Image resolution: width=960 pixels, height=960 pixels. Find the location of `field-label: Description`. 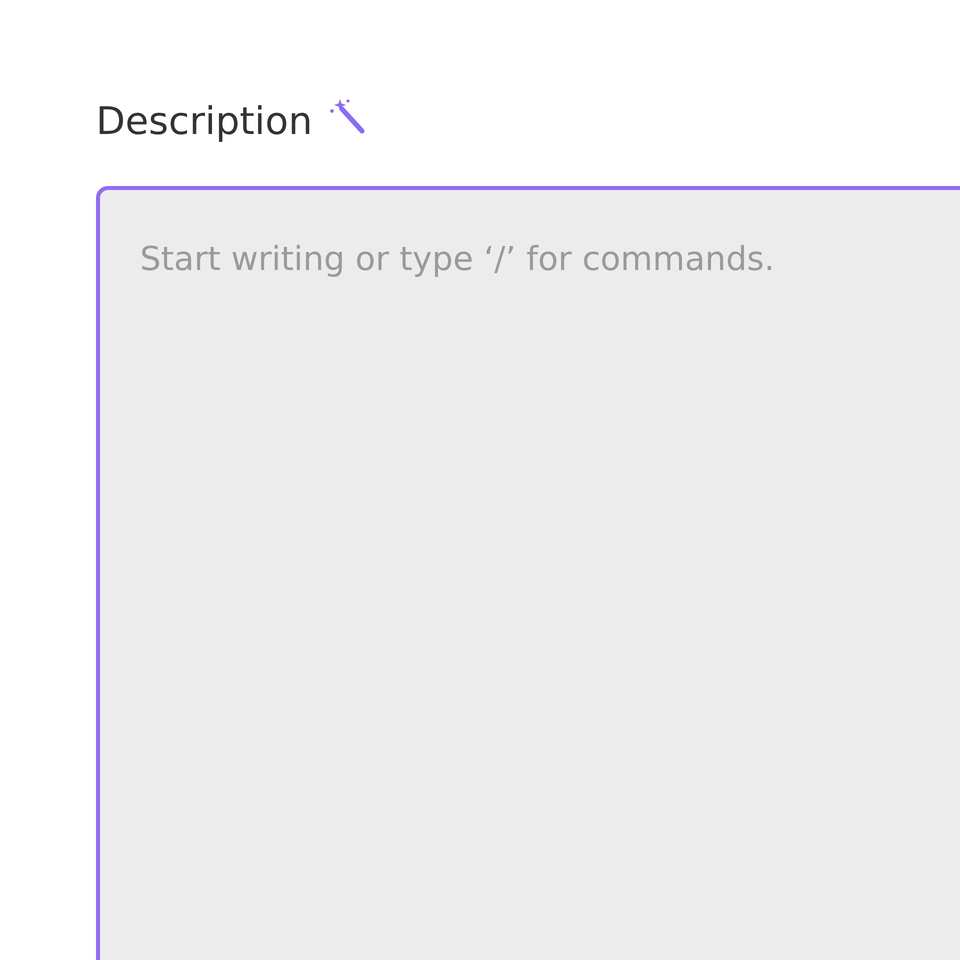

field-label: Description is located at coordinates (204, 121).